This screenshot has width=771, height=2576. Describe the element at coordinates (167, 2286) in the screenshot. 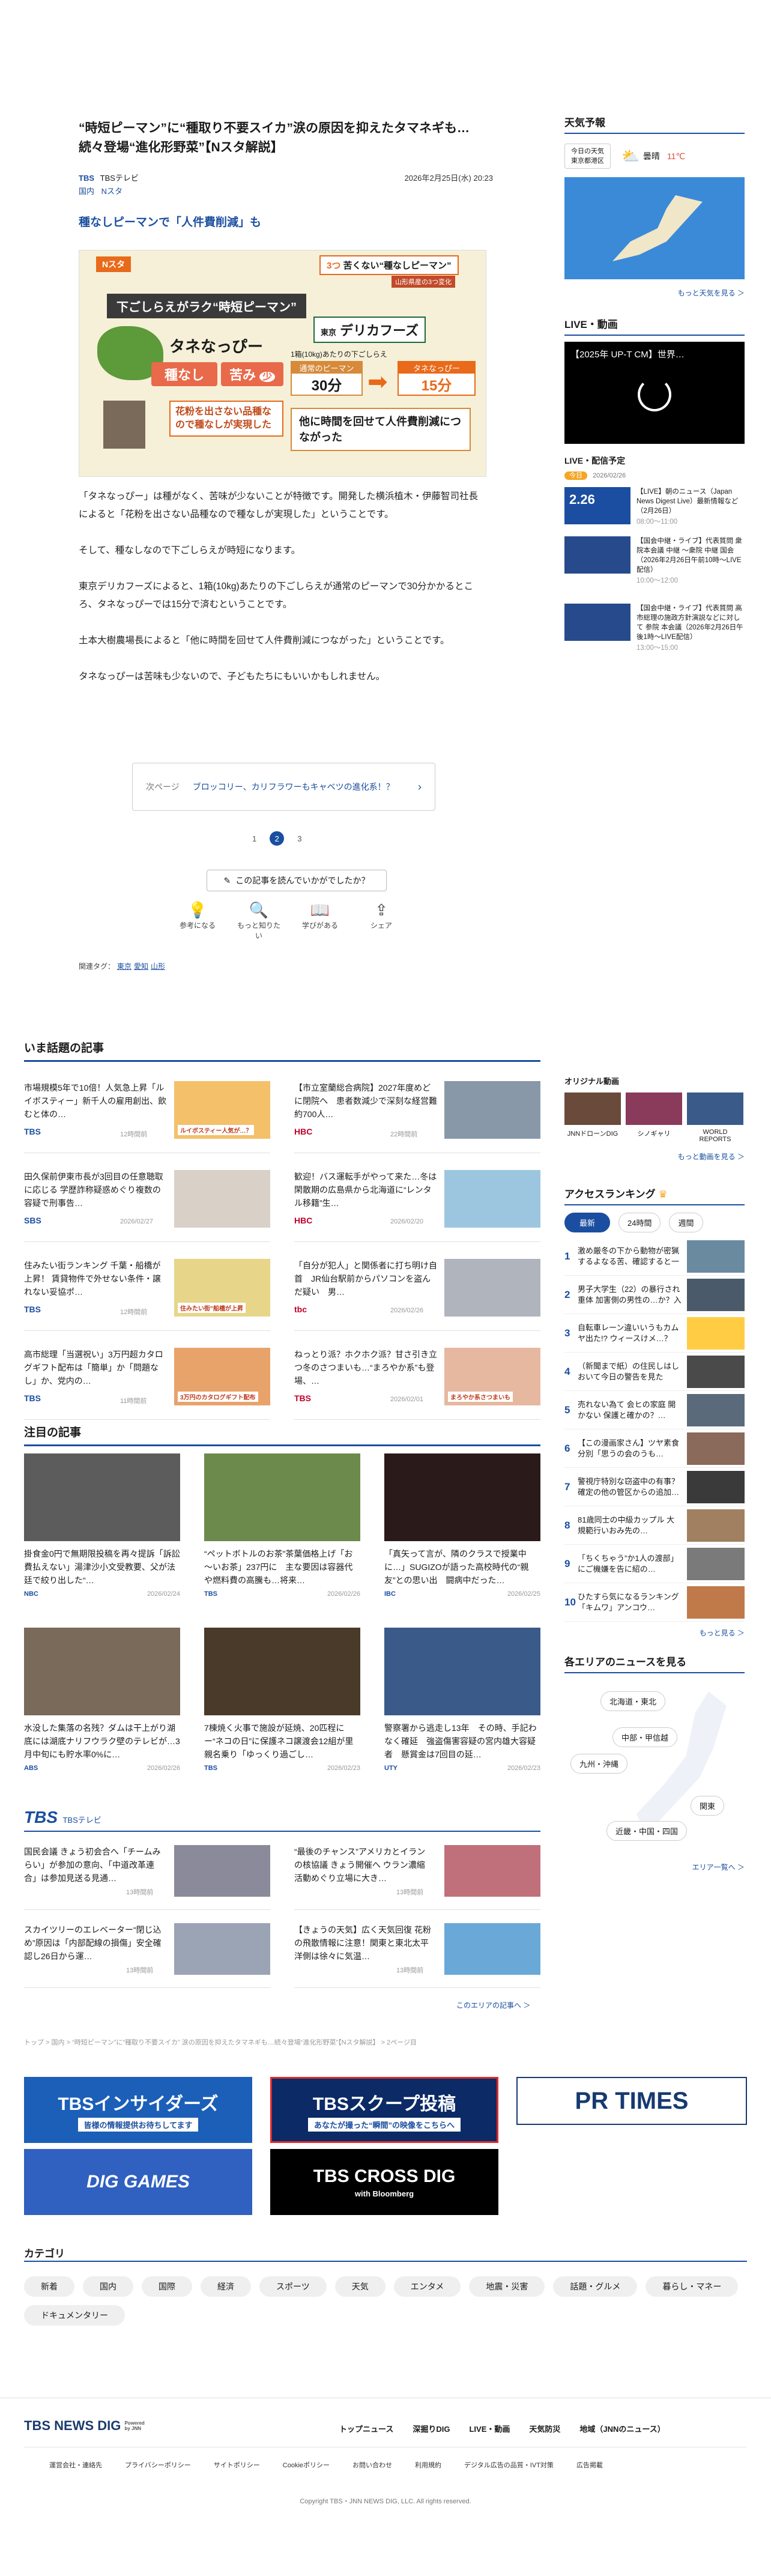

I see `category-chip: 国際` at that location.